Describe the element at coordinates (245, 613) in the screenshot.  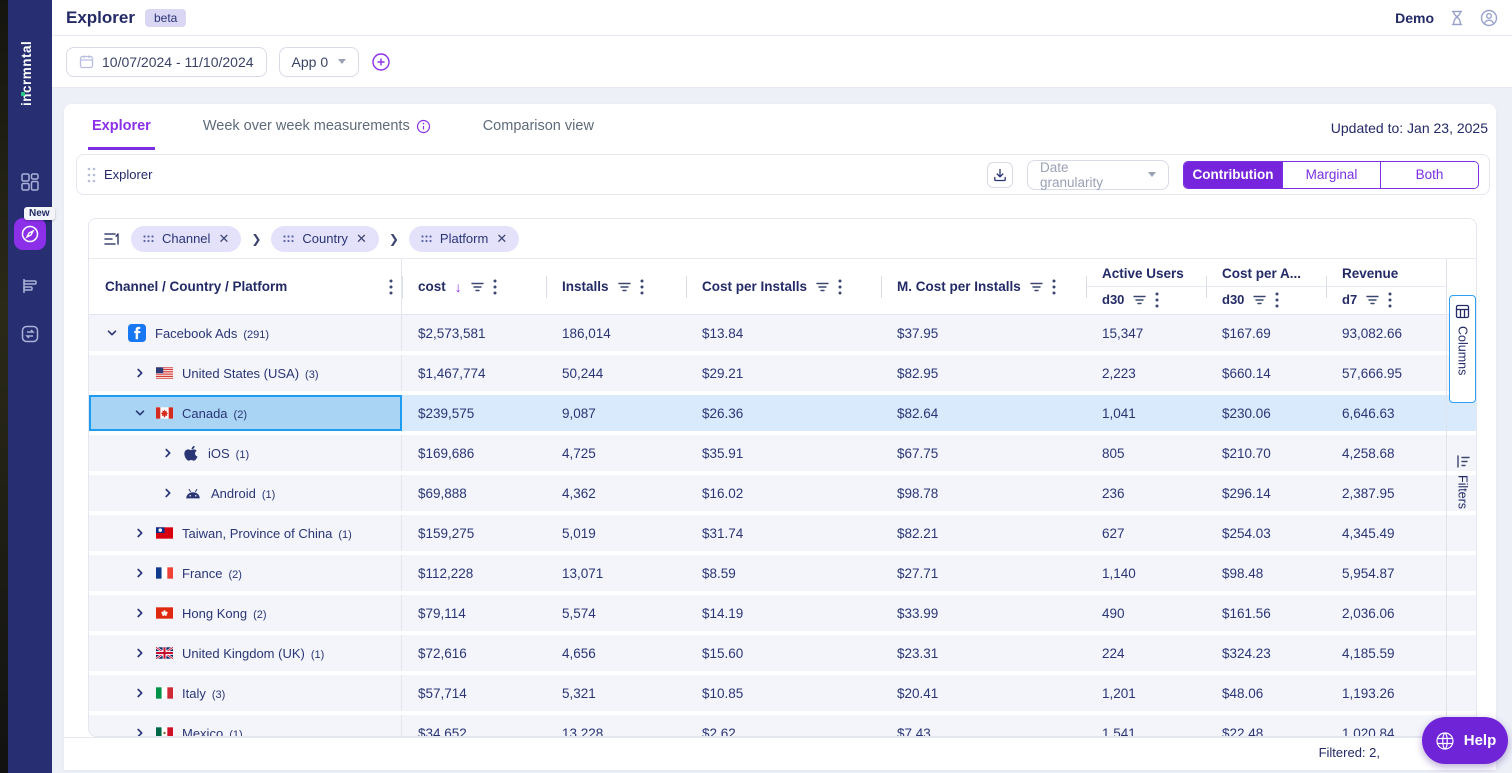
I see `tree-cell: Hong Kong (2)` at that location.